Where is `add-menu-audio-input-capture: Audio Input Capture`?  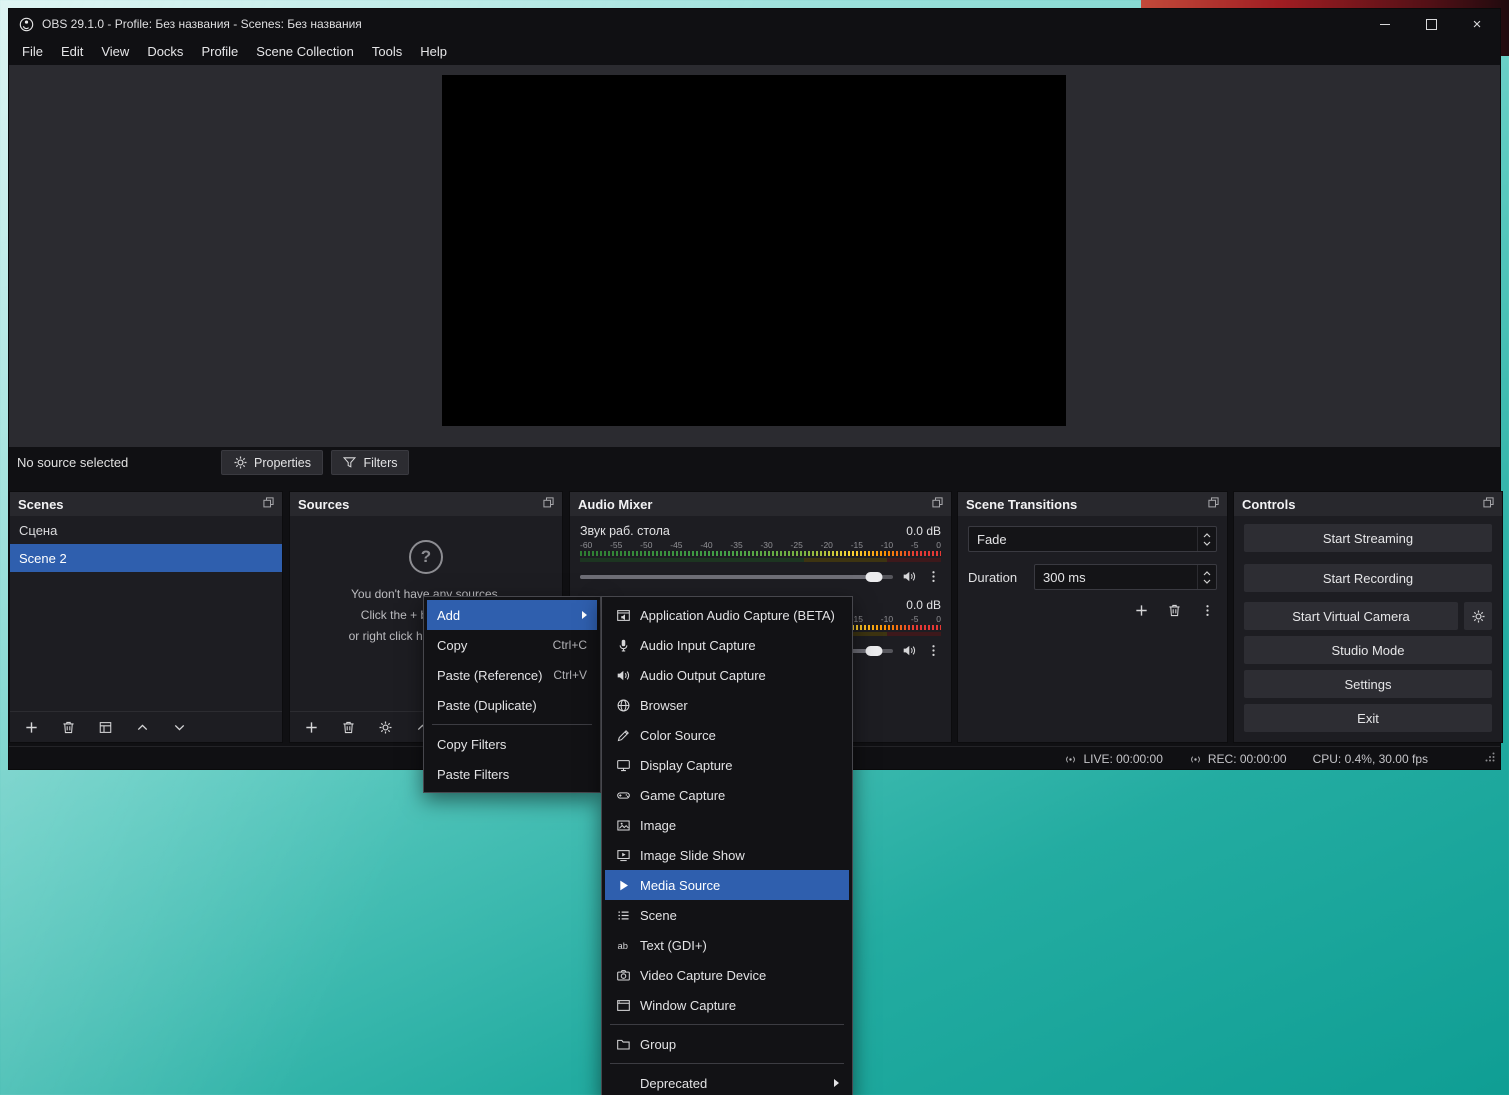
add-menu-audio-input-capture: Audio Input Capture is located at coordinates (727, 645).